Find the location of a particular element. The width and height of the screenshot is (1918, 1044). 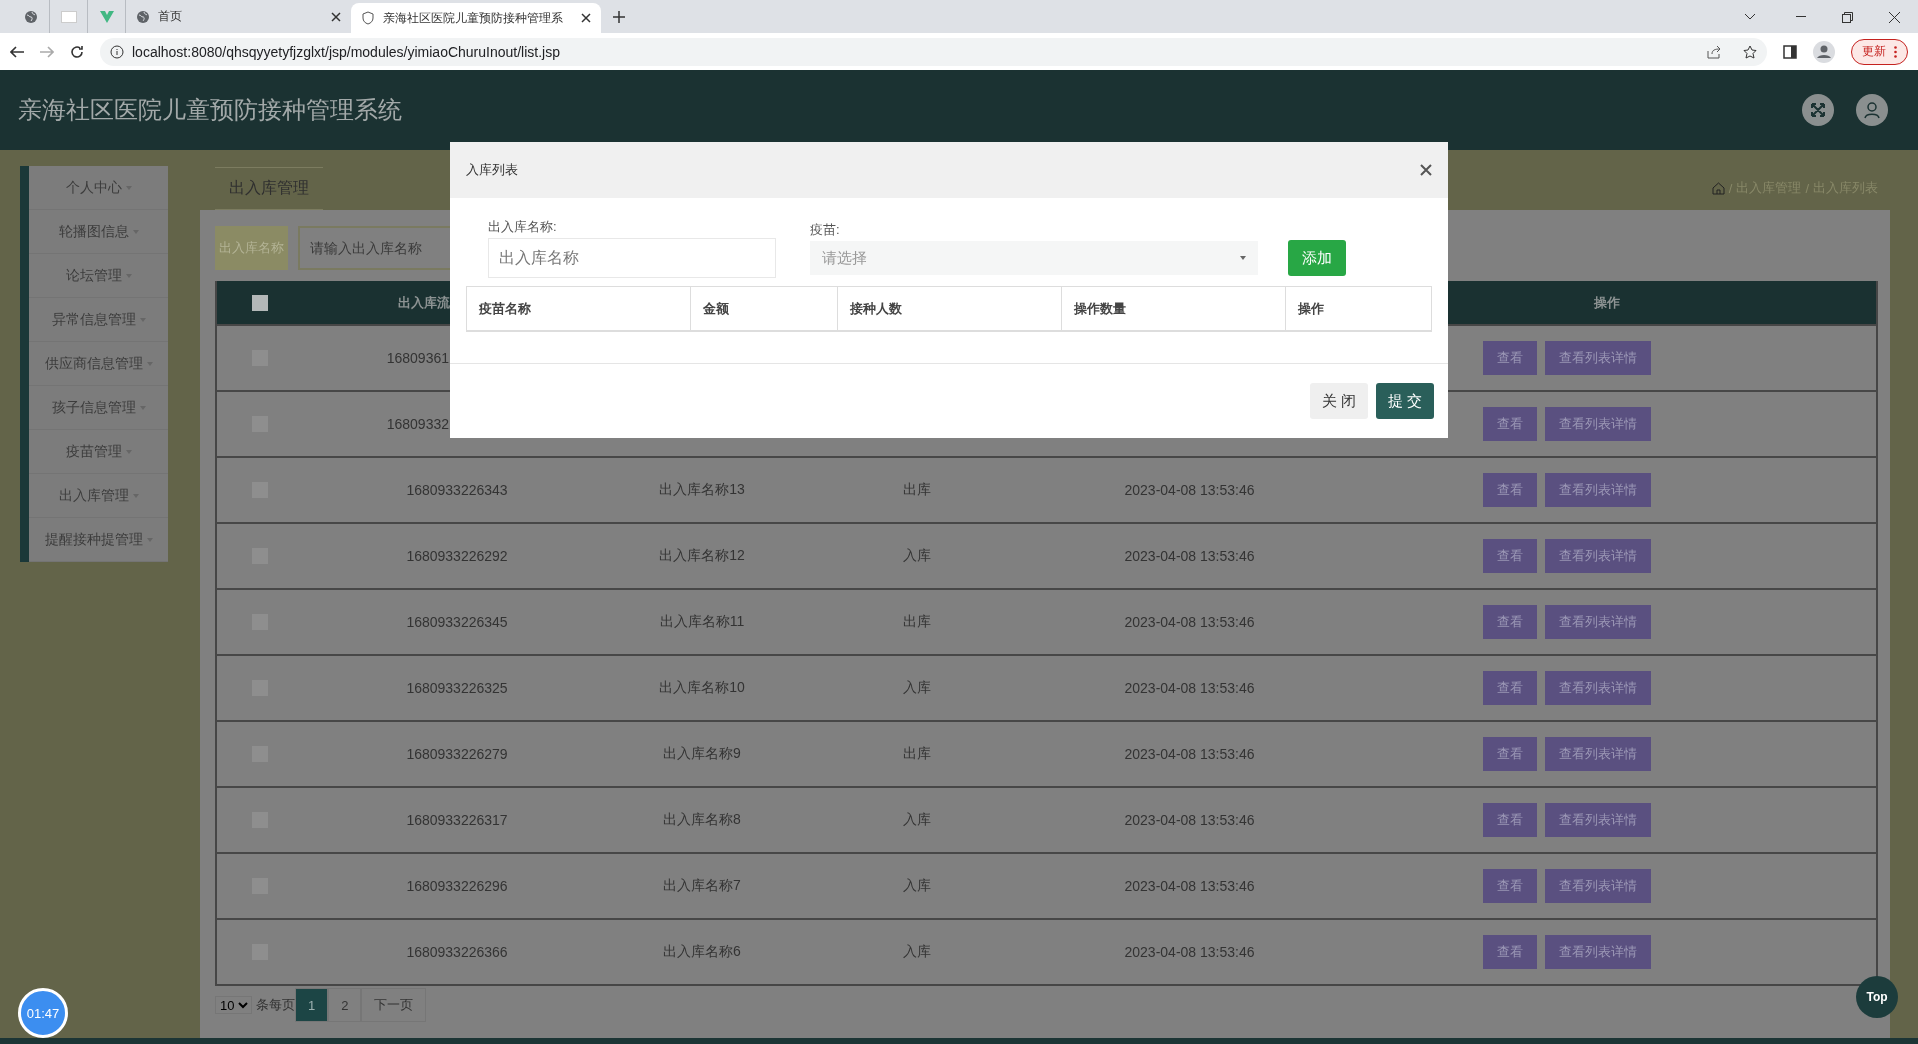

browser-tab: 首页 is located at coordinates (238, 16).